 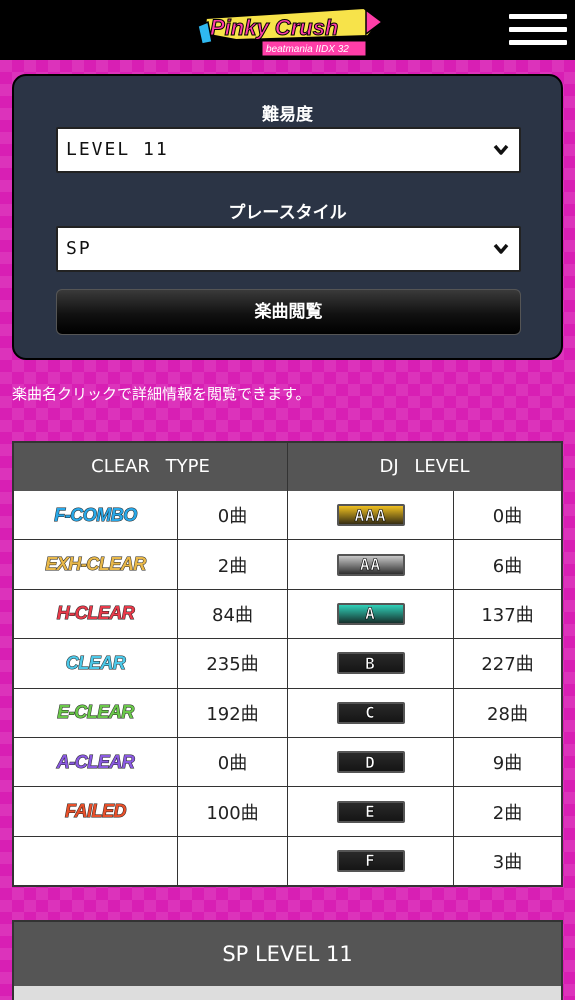 I want to click on logo-subtitle: beatmania IIDX 32, so click(x=307, y=49).